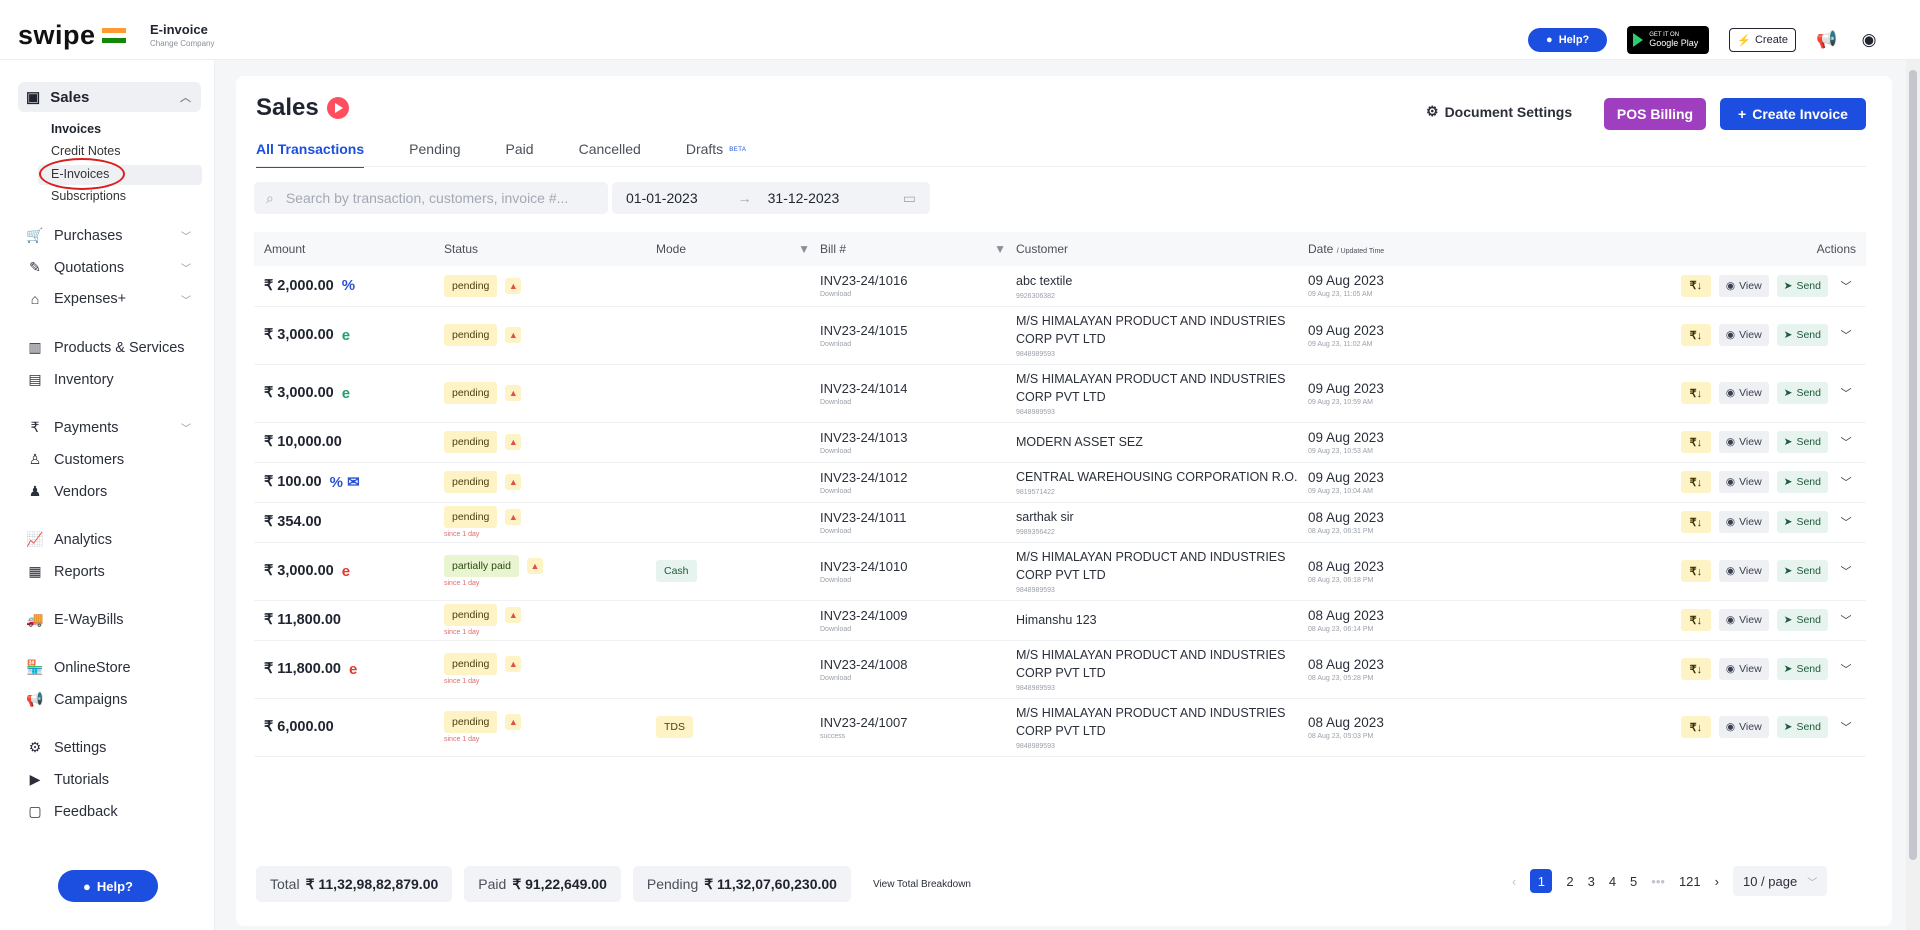  Describe the element at coordinates (88, 196) in the screenshot. I see `sidebar-sub-subscriptions: Subscriptions` at that location.